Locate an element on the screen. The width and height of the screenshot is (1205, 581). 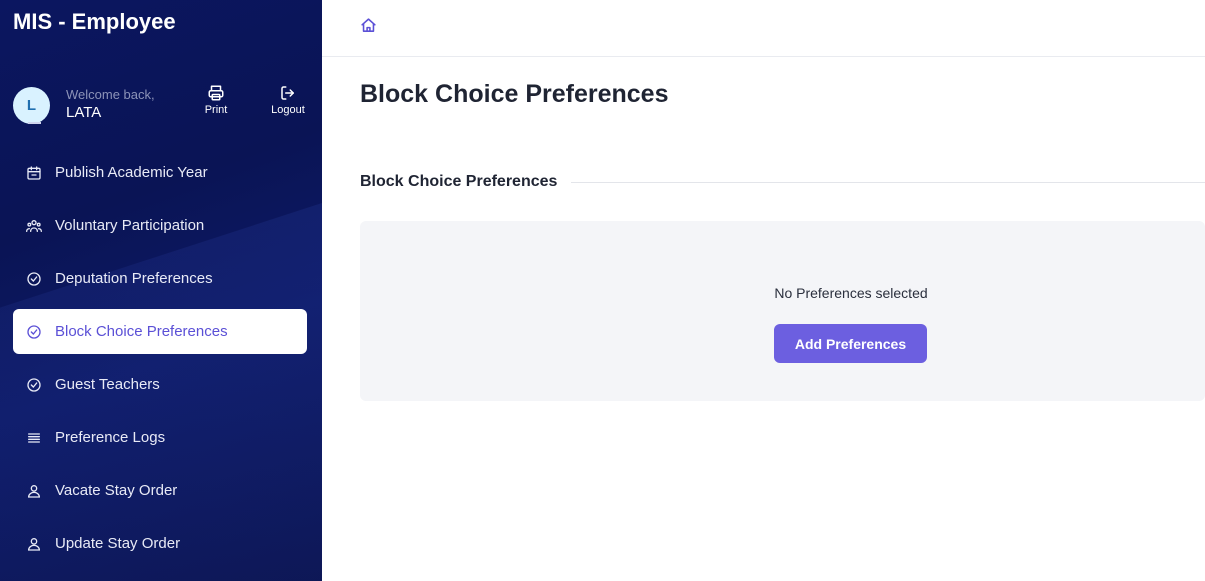
sidebar-item-block-choice-preferences: Block Choice Preferences is located at coordinates (160, 331).